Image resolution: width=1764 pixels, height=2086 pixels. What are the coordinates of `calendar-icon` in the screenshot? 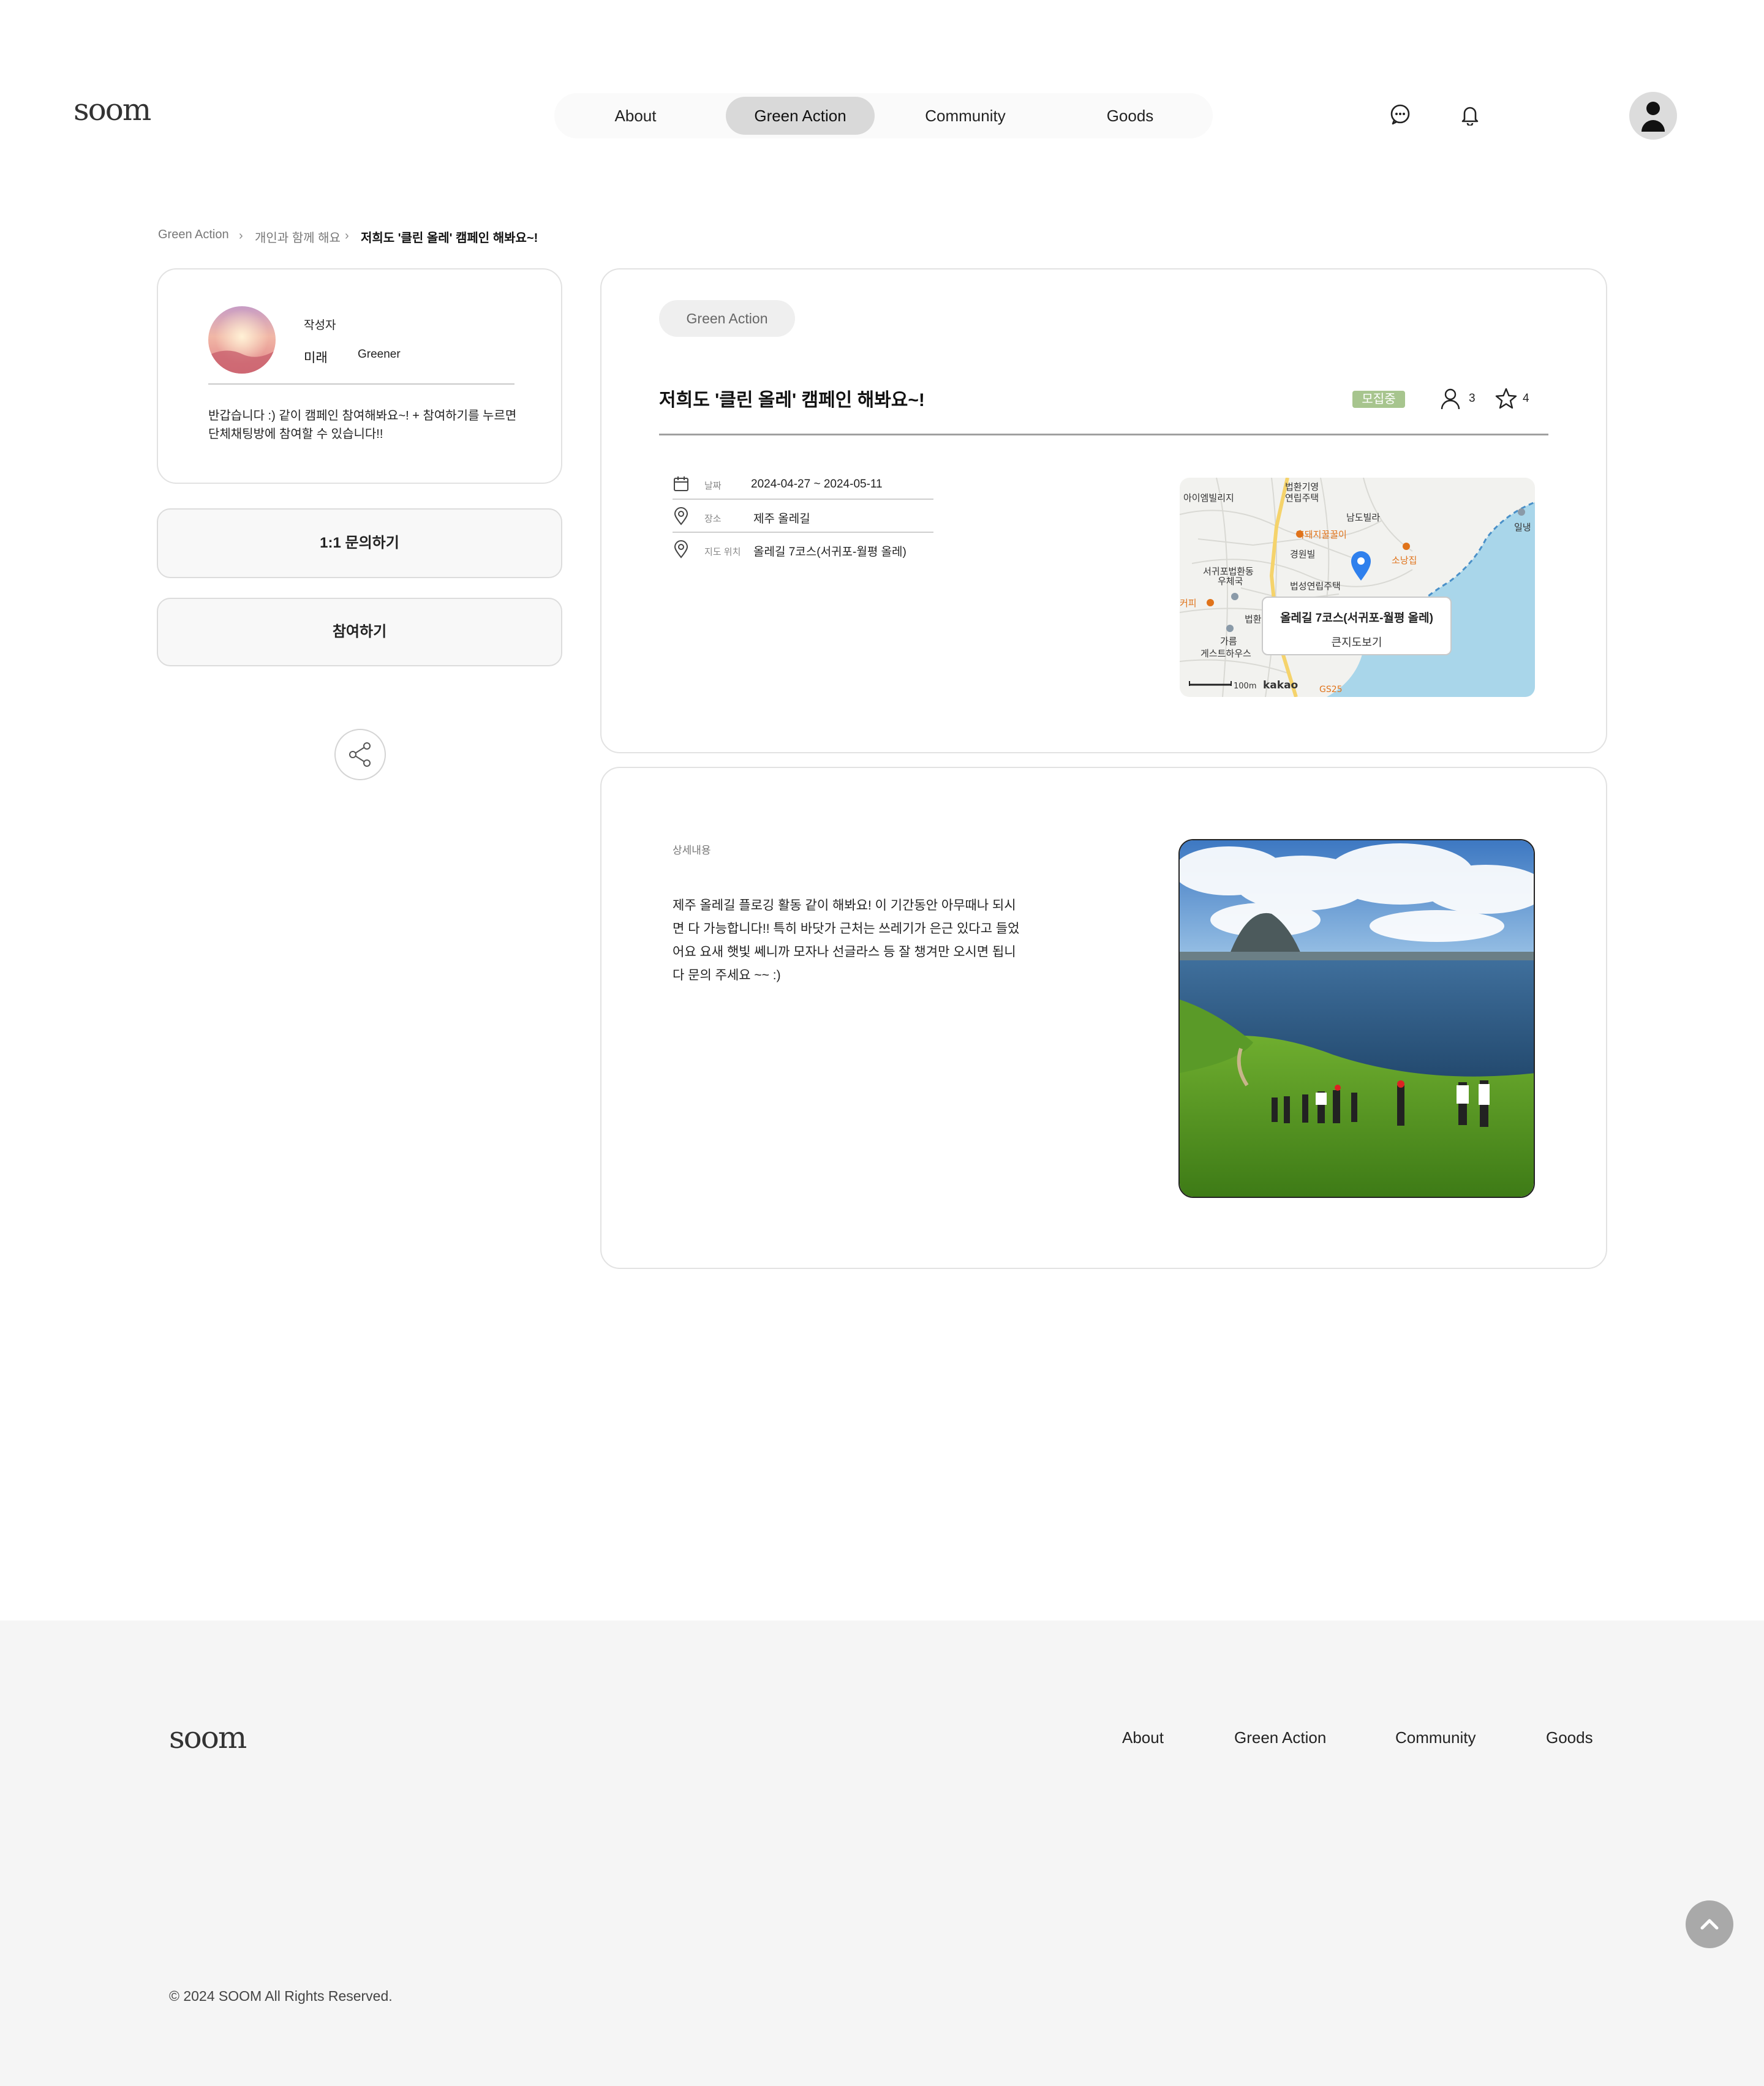 It's located at (682, 485).